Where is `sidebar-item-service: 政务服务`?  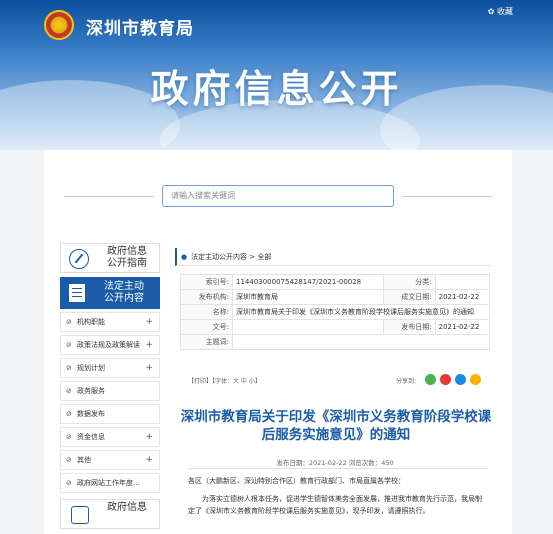
sidebar-item-service: 政务服务 is located at coordinates (110, 391).